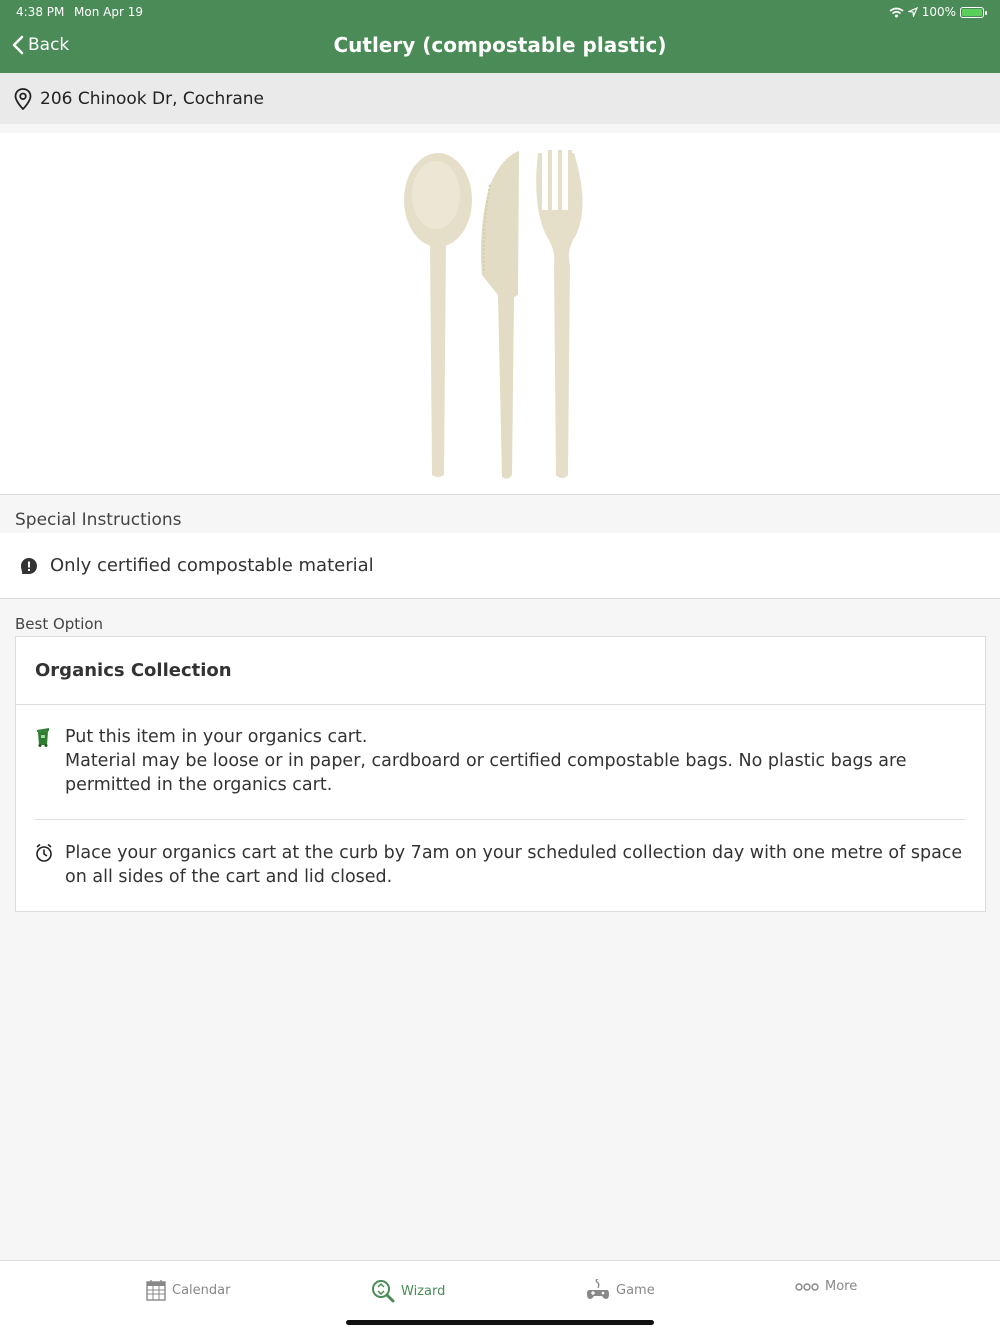 The image size is (1000, 1334). I want to click on alert-icon, so click(29, 565).